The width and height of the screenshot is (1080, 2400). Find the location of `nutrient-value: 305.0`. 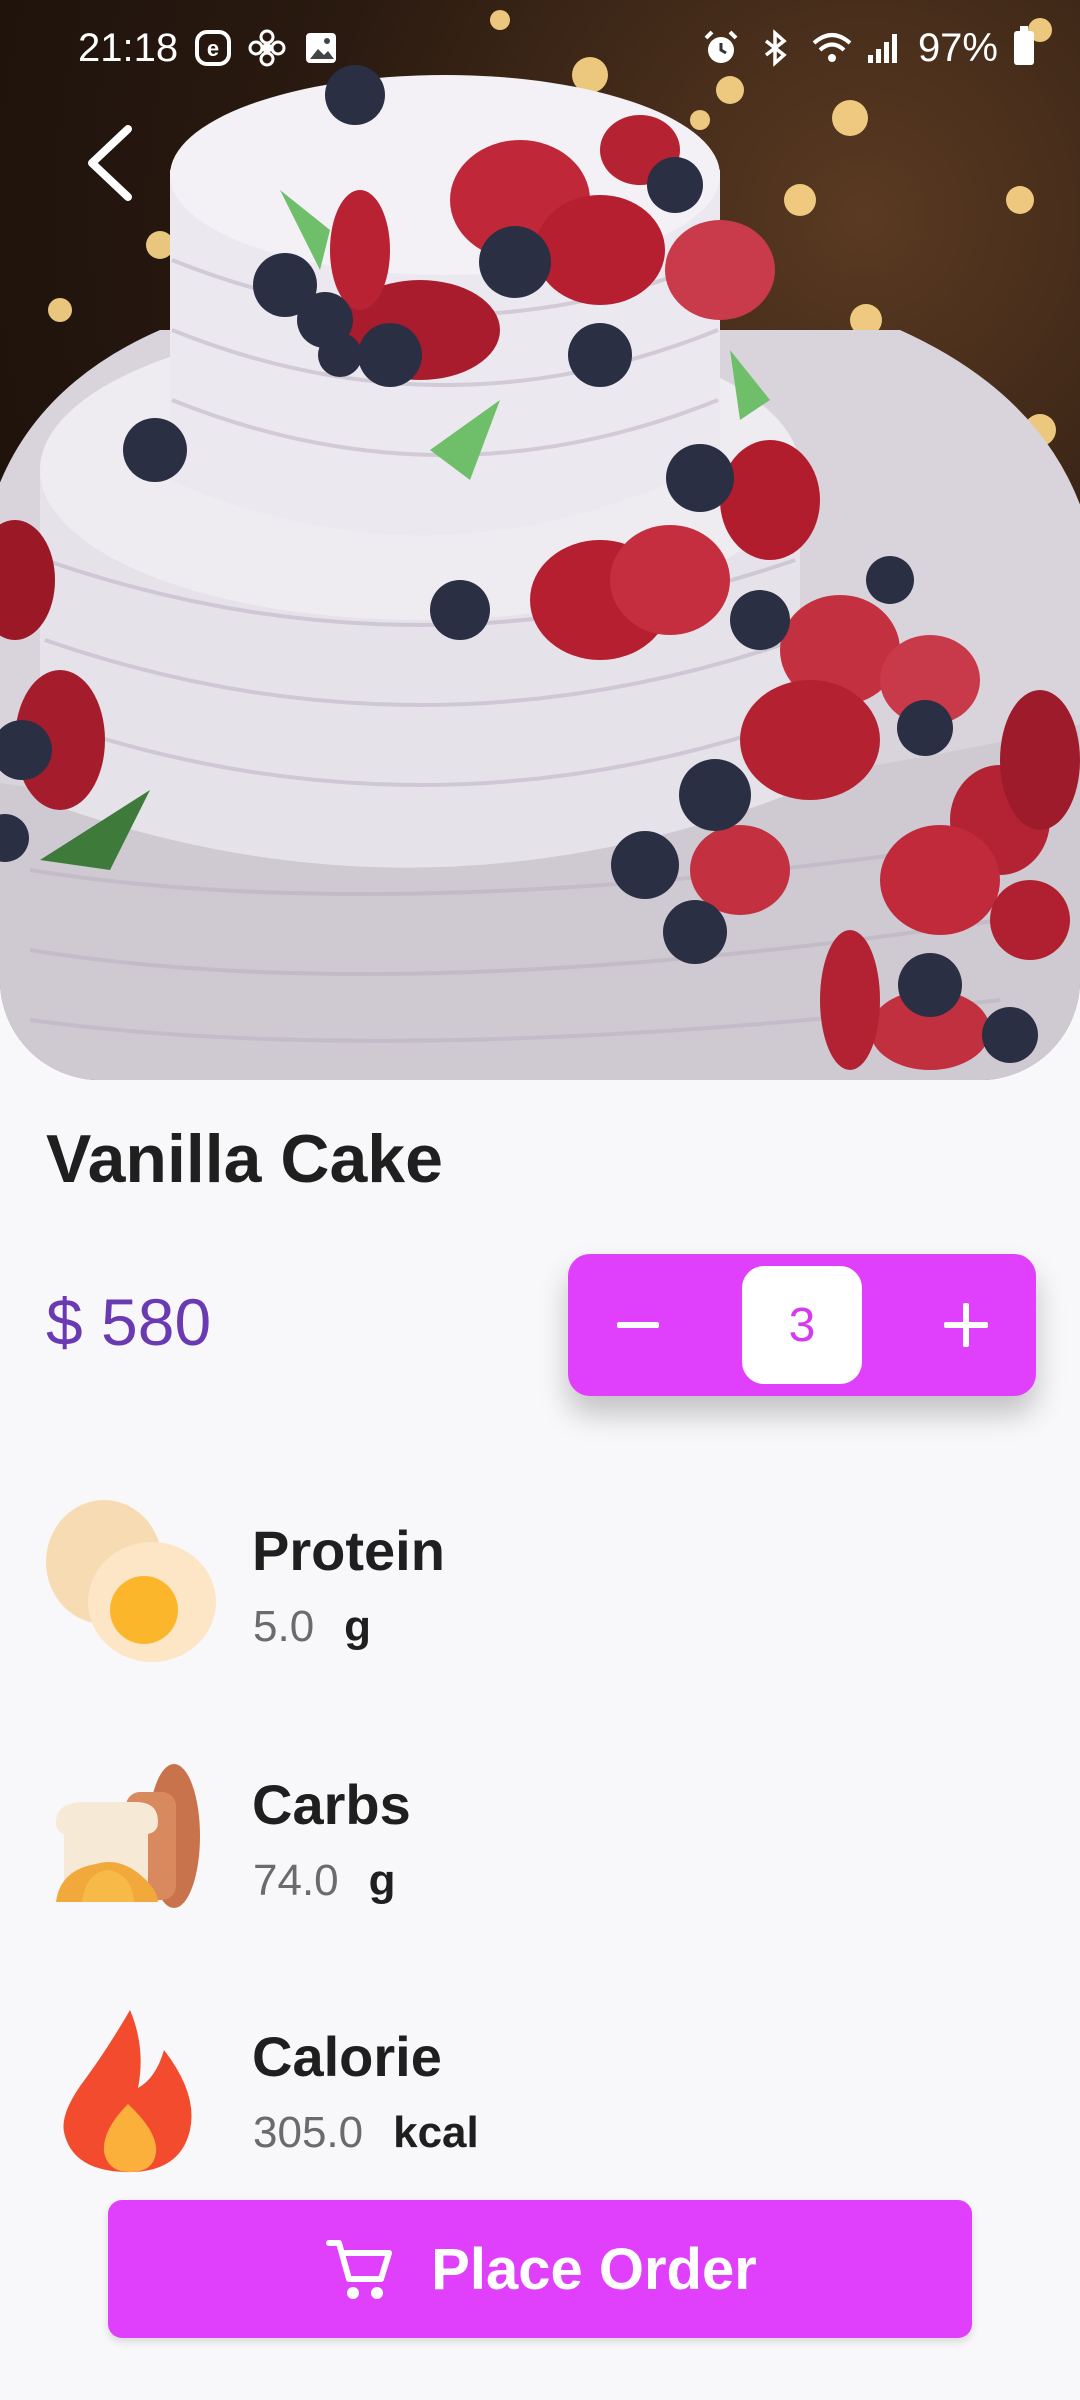

nutrient-value: 305.0 is located at coordinates (308, 2132).